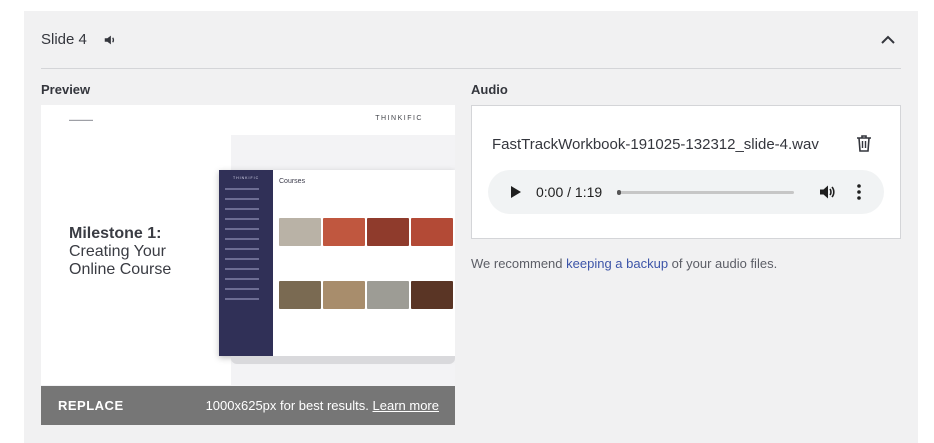 Image resolution: width=934 pixels, height=443 pixels. I want to click on preview-brand: THINKIFIC, so click(399, 118).